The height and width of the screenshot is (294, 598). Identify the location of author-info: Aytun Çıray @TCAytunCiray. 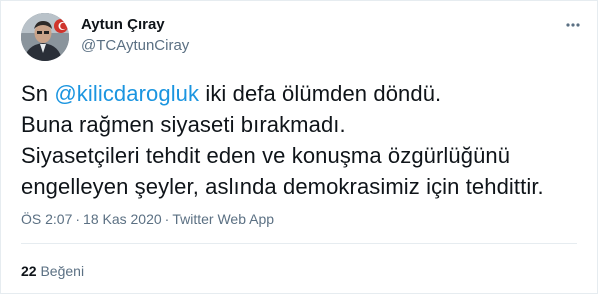
(135, 35).